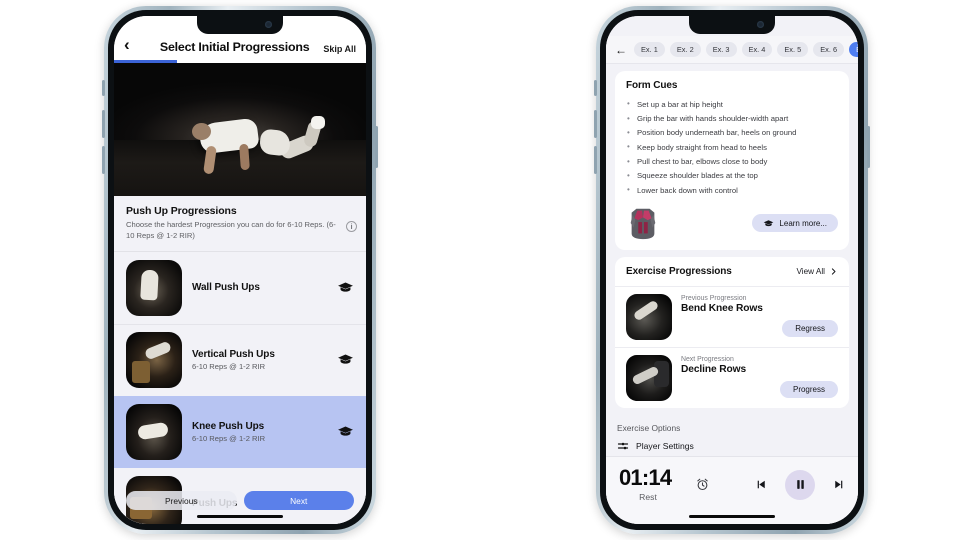  Describe the element at coordinates (259, 360) in the screenshot. I see `progression-meta: Vertical Push Ups 6-10 Reps @ 1-2 RIR` at that location.